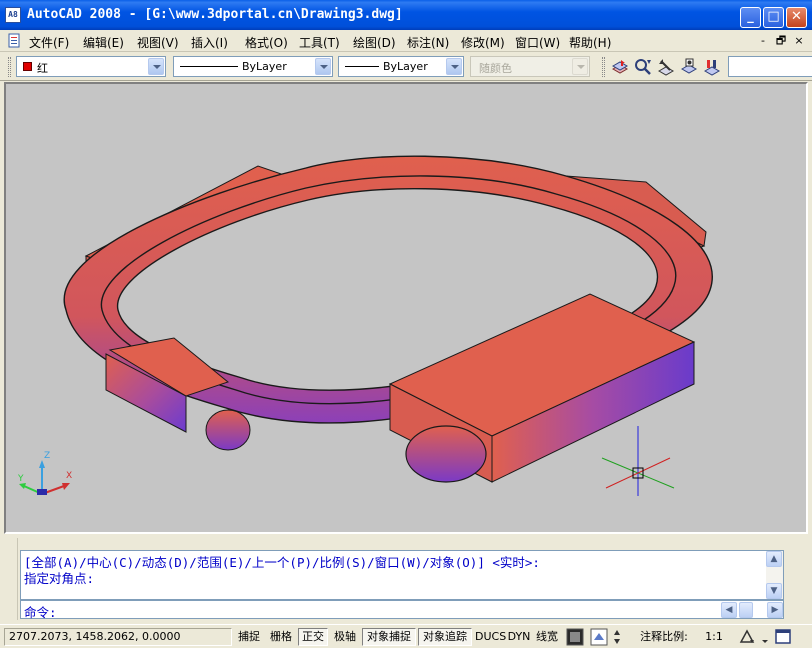 The width and height of the screenshot is (812, 648). What do you see at coordinates (783, 637) in the screenshot?
I see `clean-screen-icon` at bounding box center [783, 637].